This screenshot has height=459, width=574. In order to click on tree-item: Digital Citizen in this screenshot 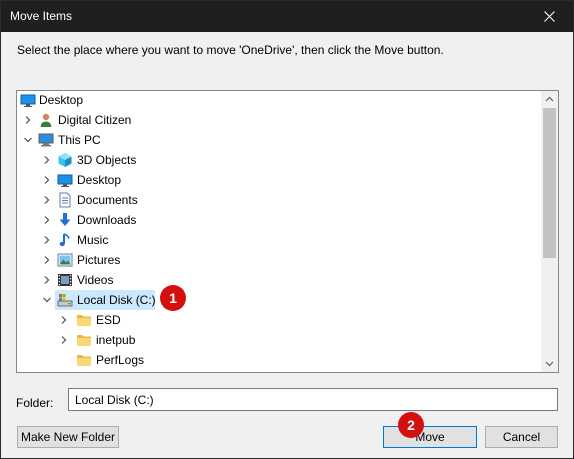, I will do `click(279, 120)`.